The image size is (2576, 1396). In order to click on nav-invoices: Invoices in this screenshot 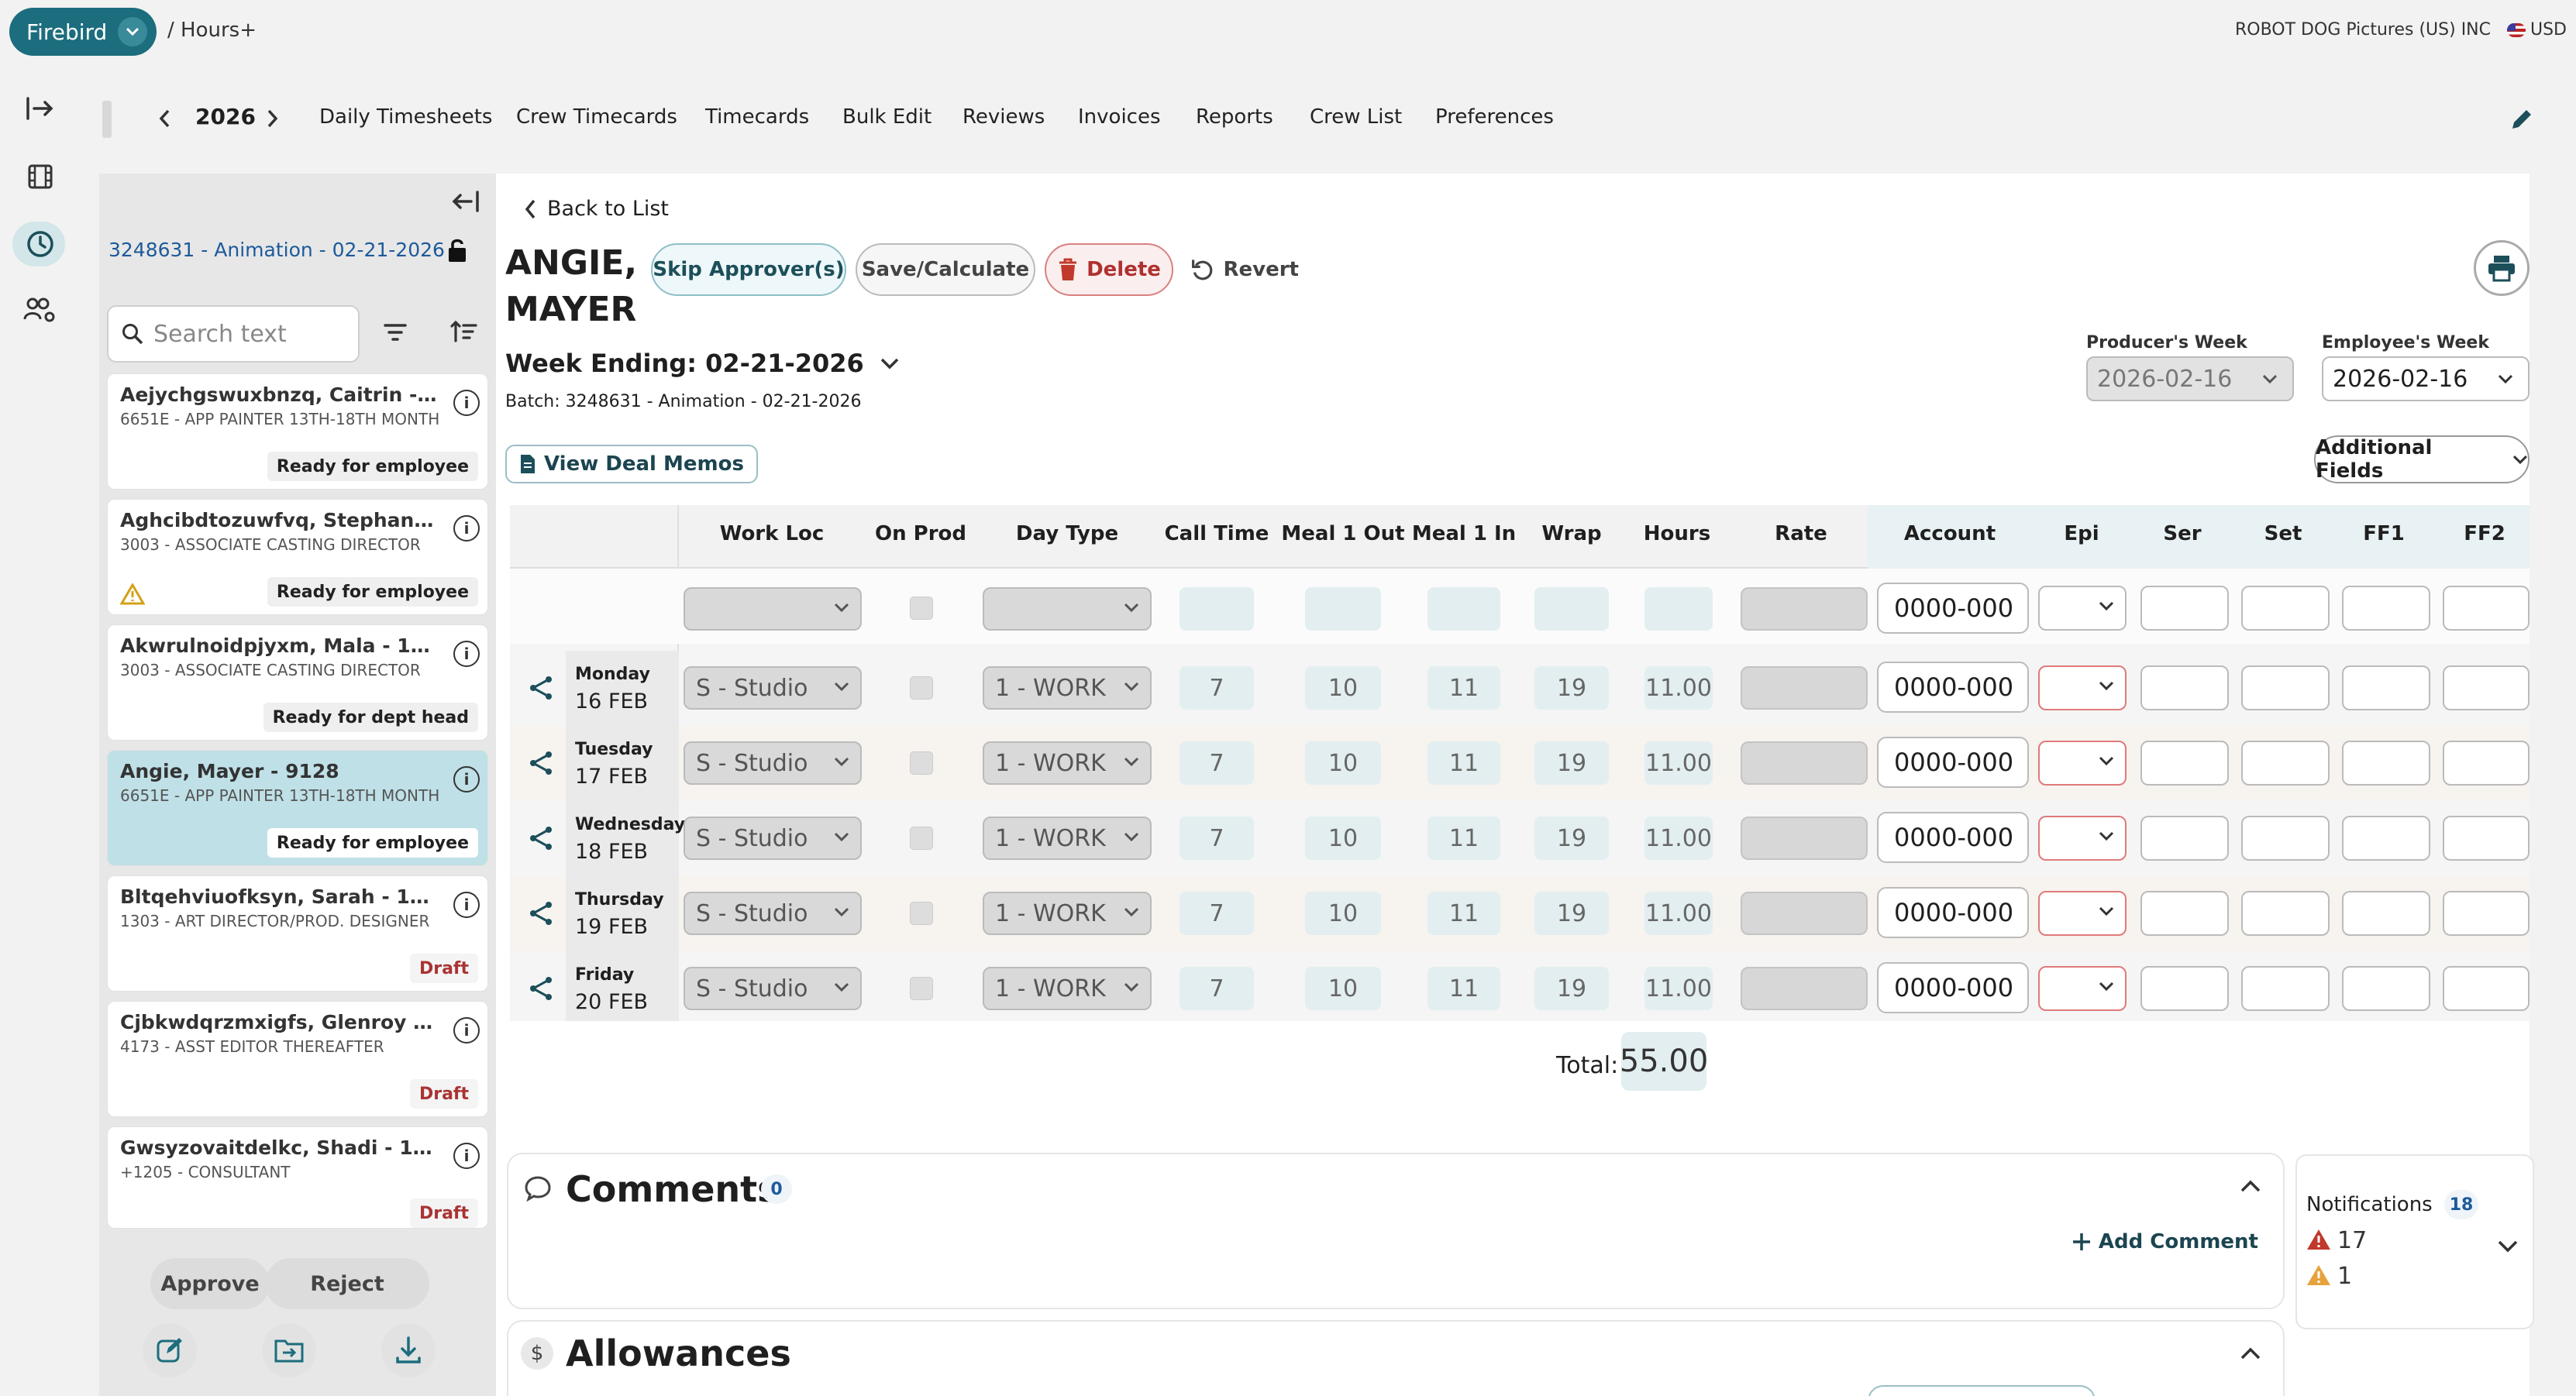, I will do `click(1119, 117)`.